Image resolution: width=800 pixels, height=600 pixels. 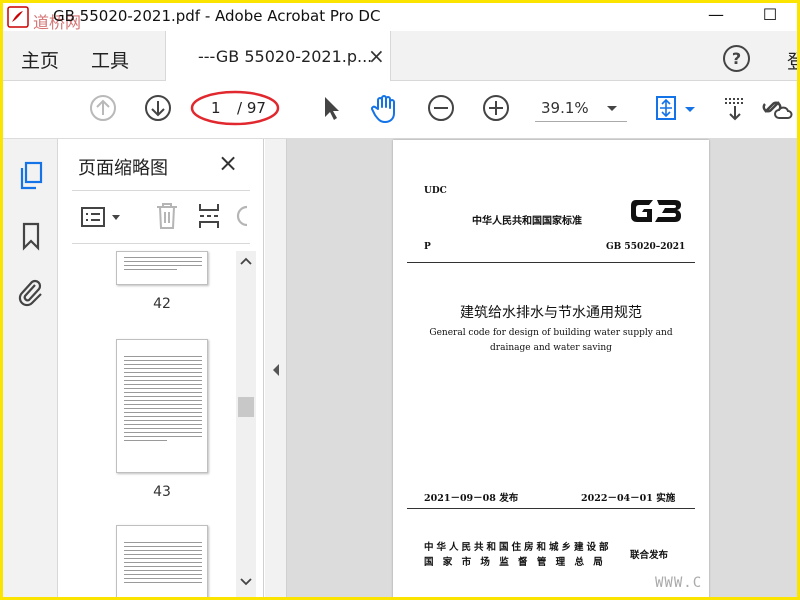 I want to click on page-fit-icon, so click(x=666, y=108).